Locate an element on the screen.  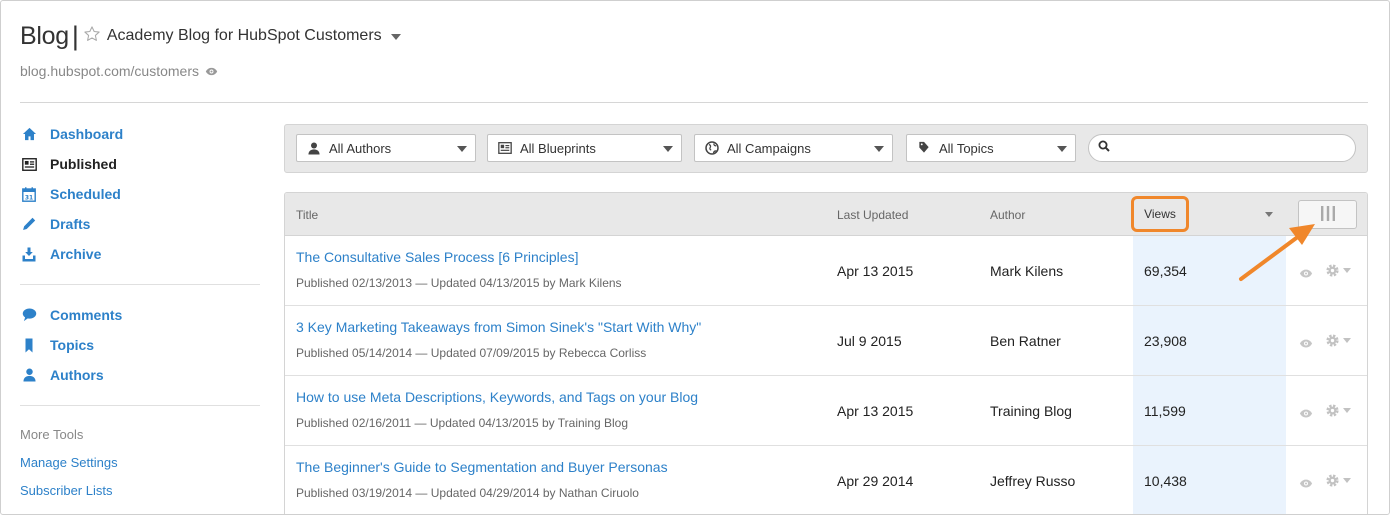
blueprints-filter-dropdown: All Blueprints is located at coordinates (584, 148).